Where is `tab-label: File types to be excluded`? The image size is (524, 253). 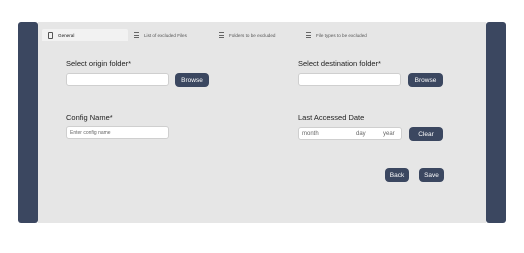 tab-label: File types to be excluded is located at coordinates (341, 35).